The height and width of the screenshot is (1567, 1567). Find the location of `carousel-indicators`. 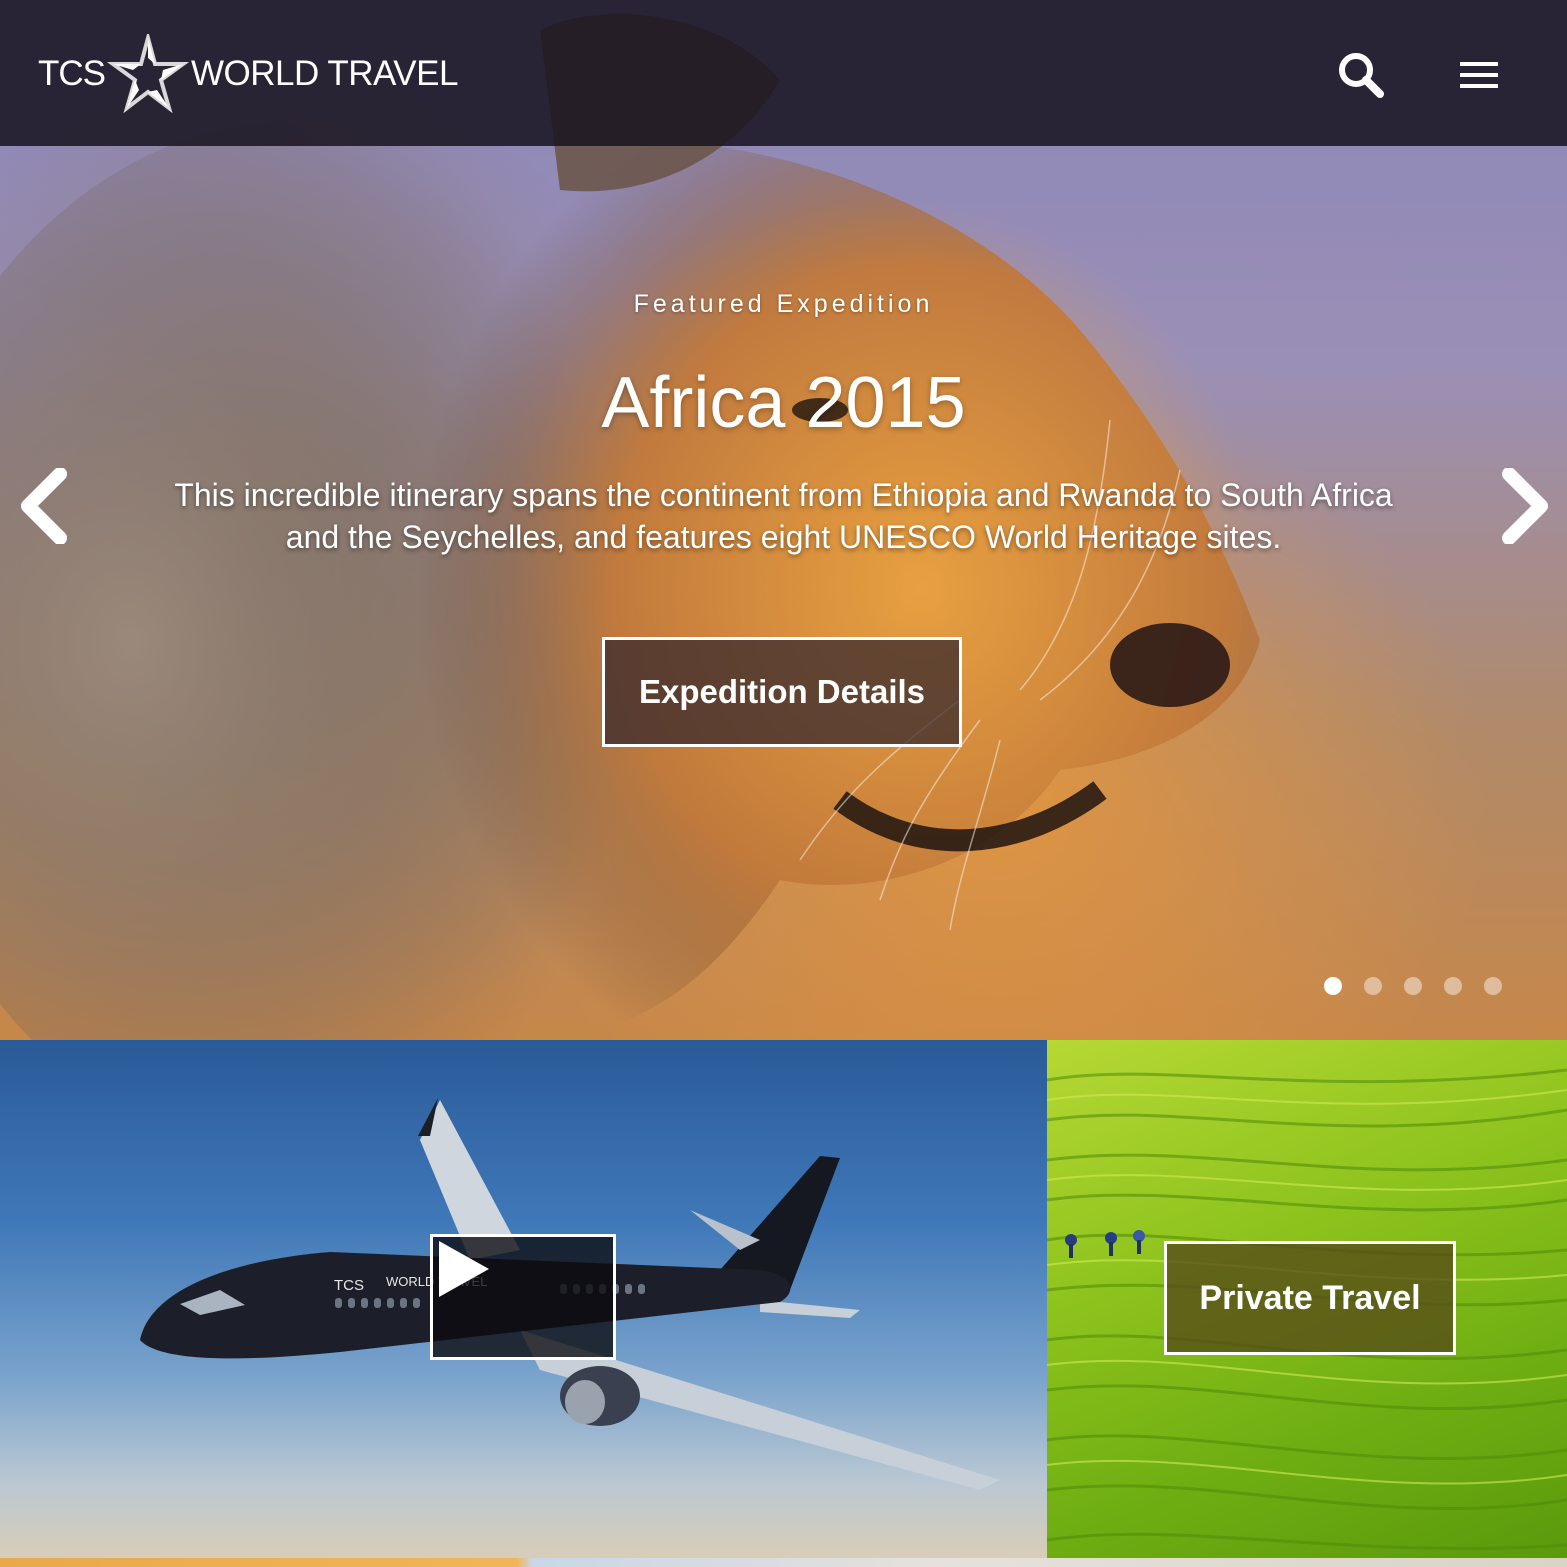

carousel-indicators is located at coordinates (1413, 986).